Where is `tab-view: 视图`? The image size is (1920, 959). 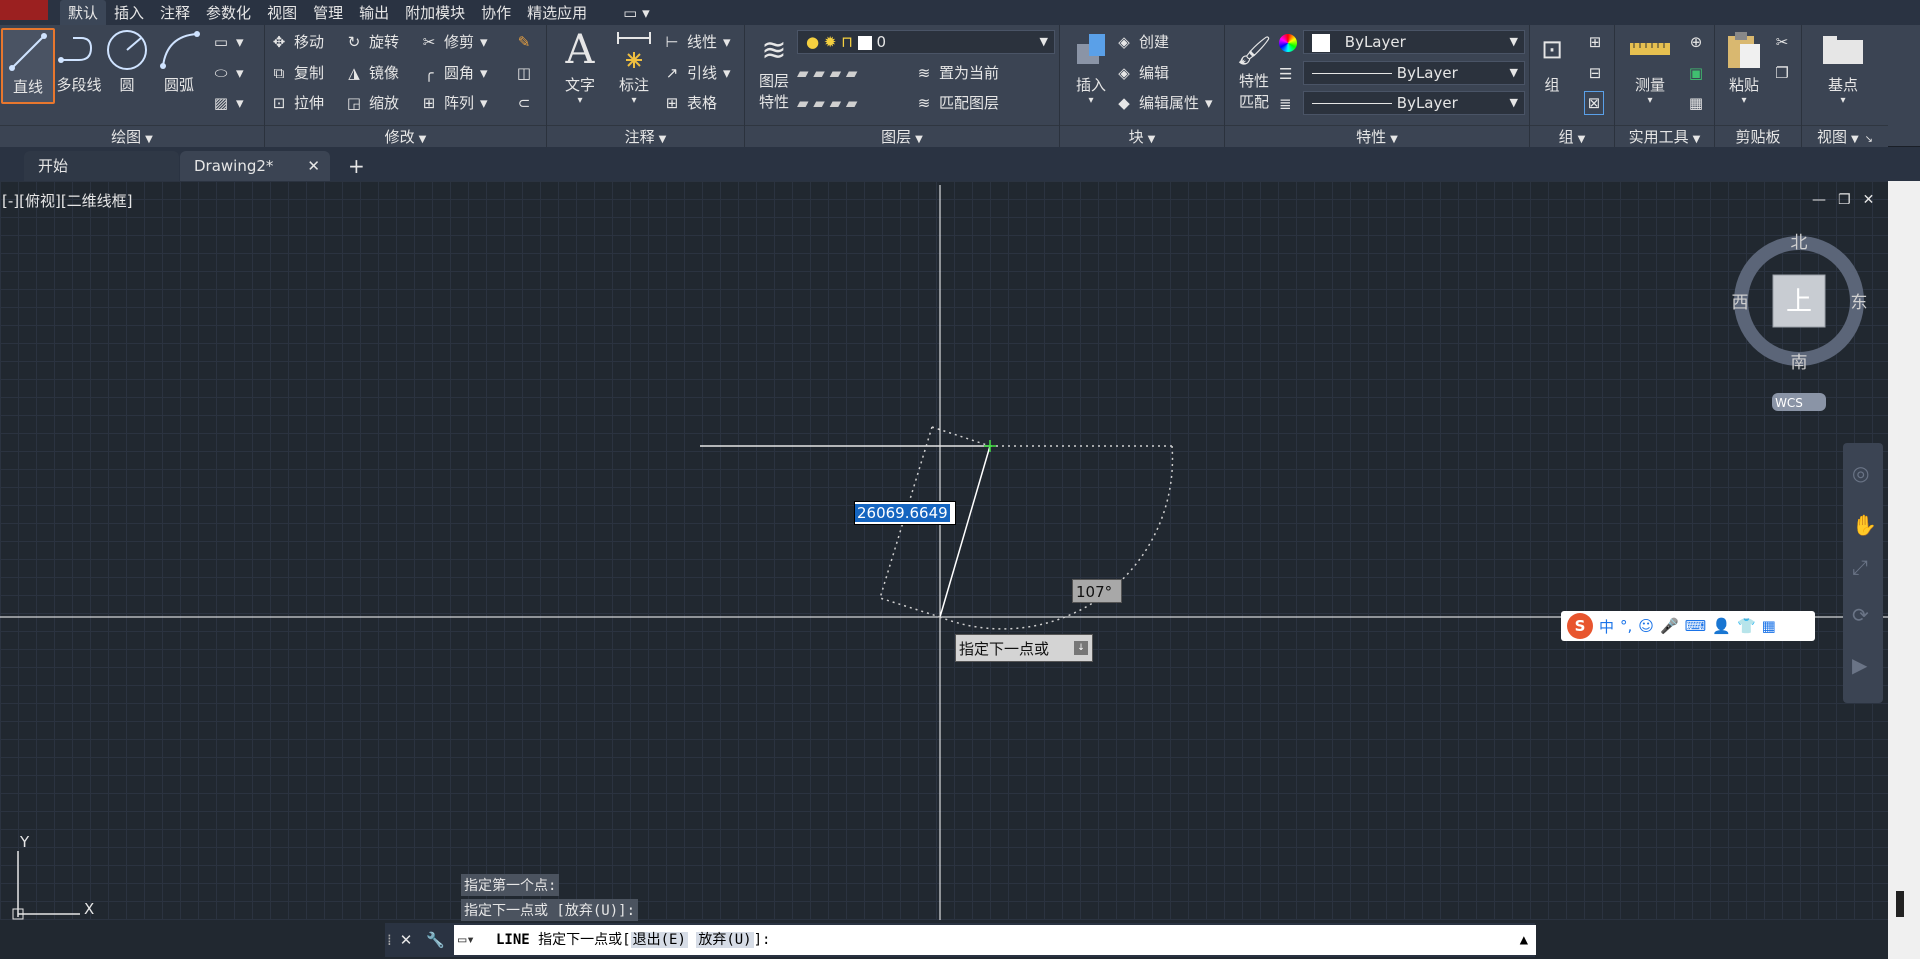 tab-view: 视图 is located at coordinates (282, 12).